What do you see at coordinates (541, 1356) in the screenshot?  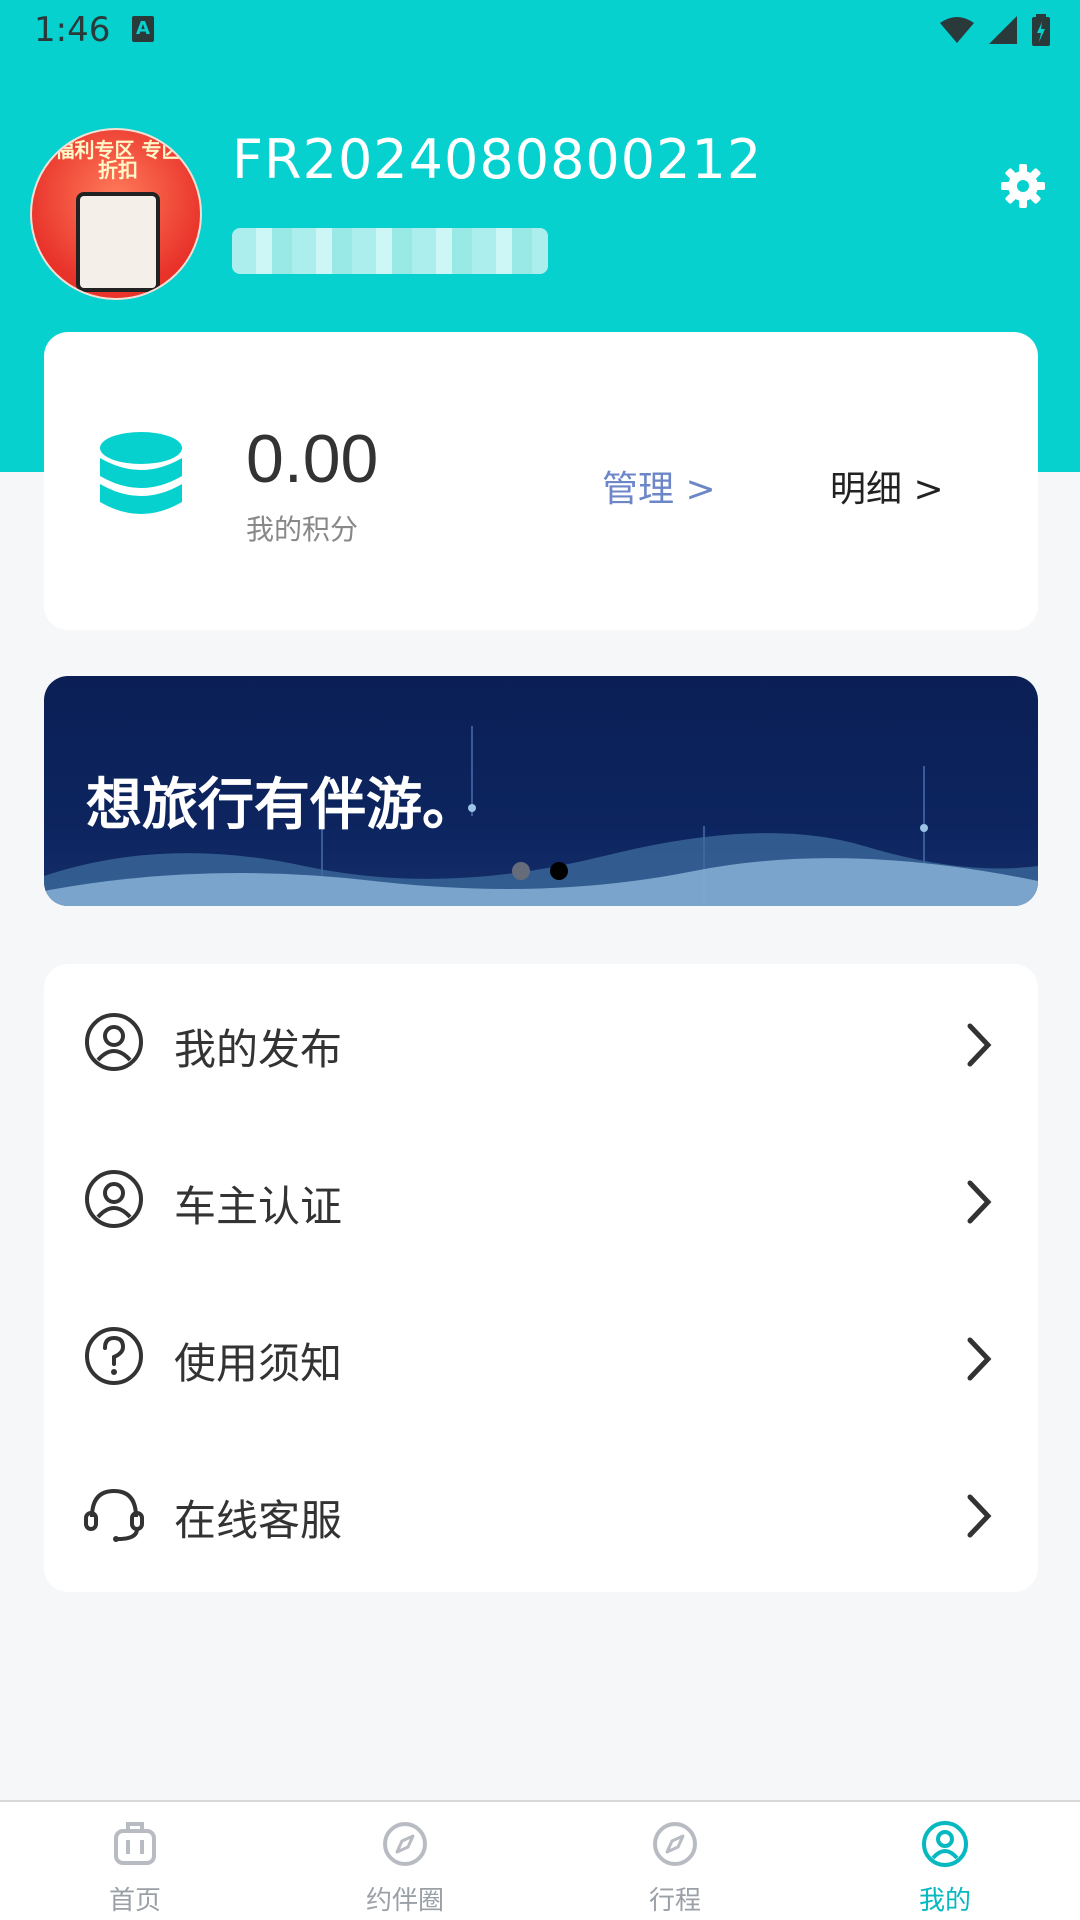 I see `menu-item-usage-notes: 使用须知` at bounding box center [541, 1356].